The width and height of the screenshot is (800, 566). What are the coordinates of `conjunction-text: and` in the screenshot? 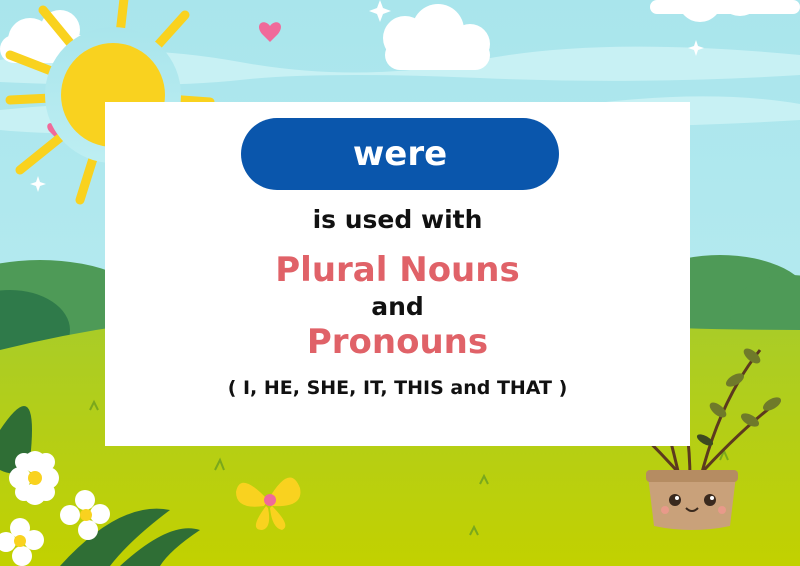 It's located at (397, 306).